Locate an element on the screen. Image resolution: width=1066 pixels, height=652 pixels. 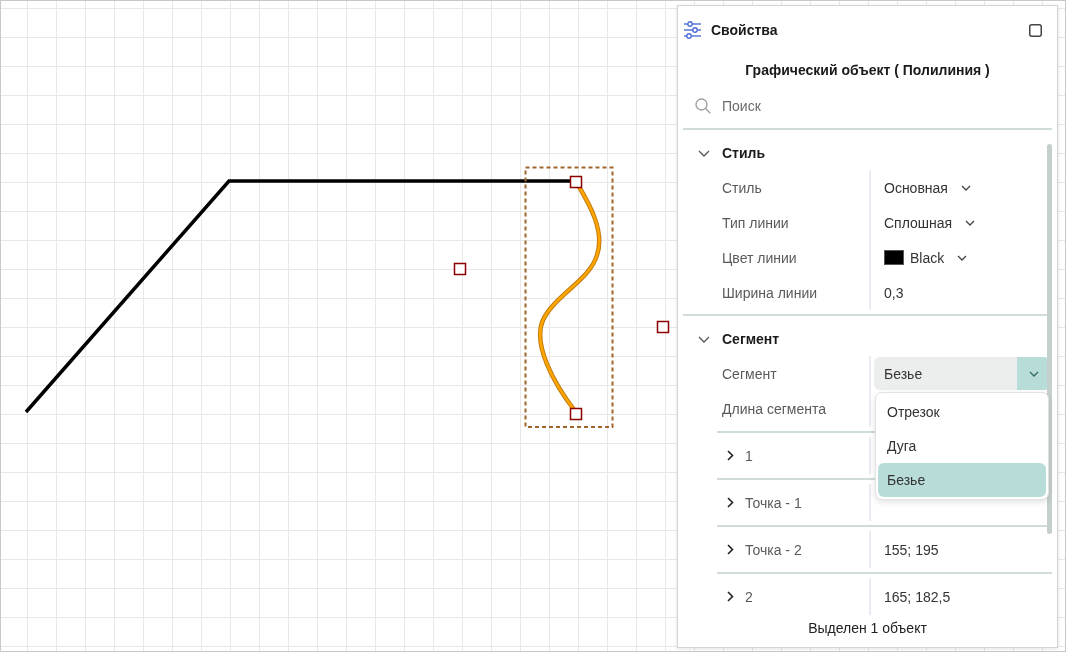
property-label: Сегмент is located at coordinates (750, 374).